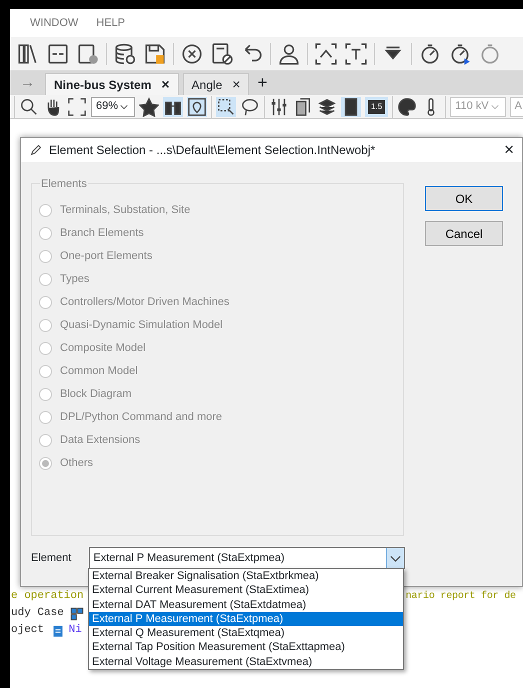 This screenshot has width=523, height=688. I want to click on dropdown-option: External Current Measurement (StaExtimea), so click(246, 590).